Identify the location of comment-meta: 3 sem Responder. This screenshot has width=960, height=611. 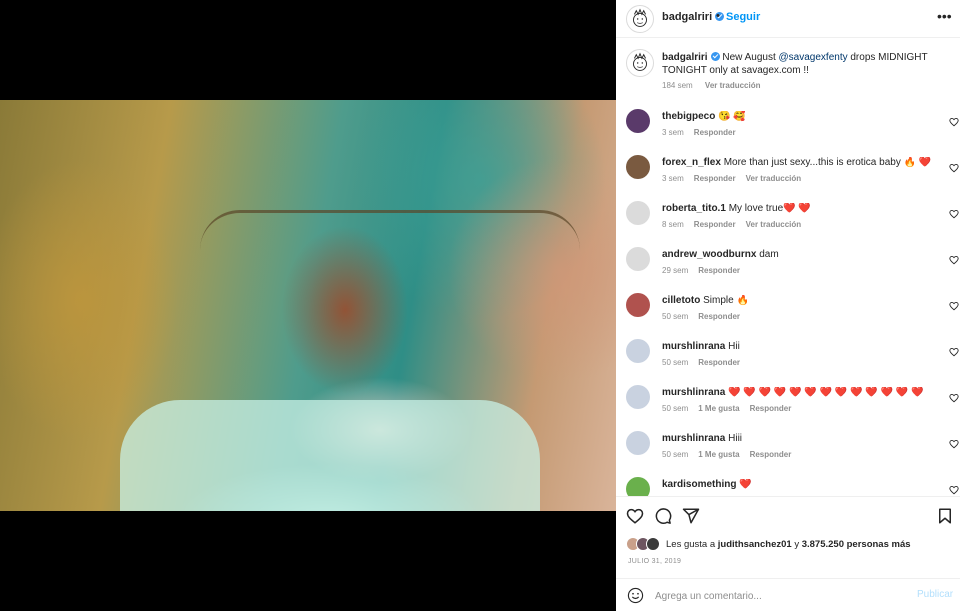
(704, 132).